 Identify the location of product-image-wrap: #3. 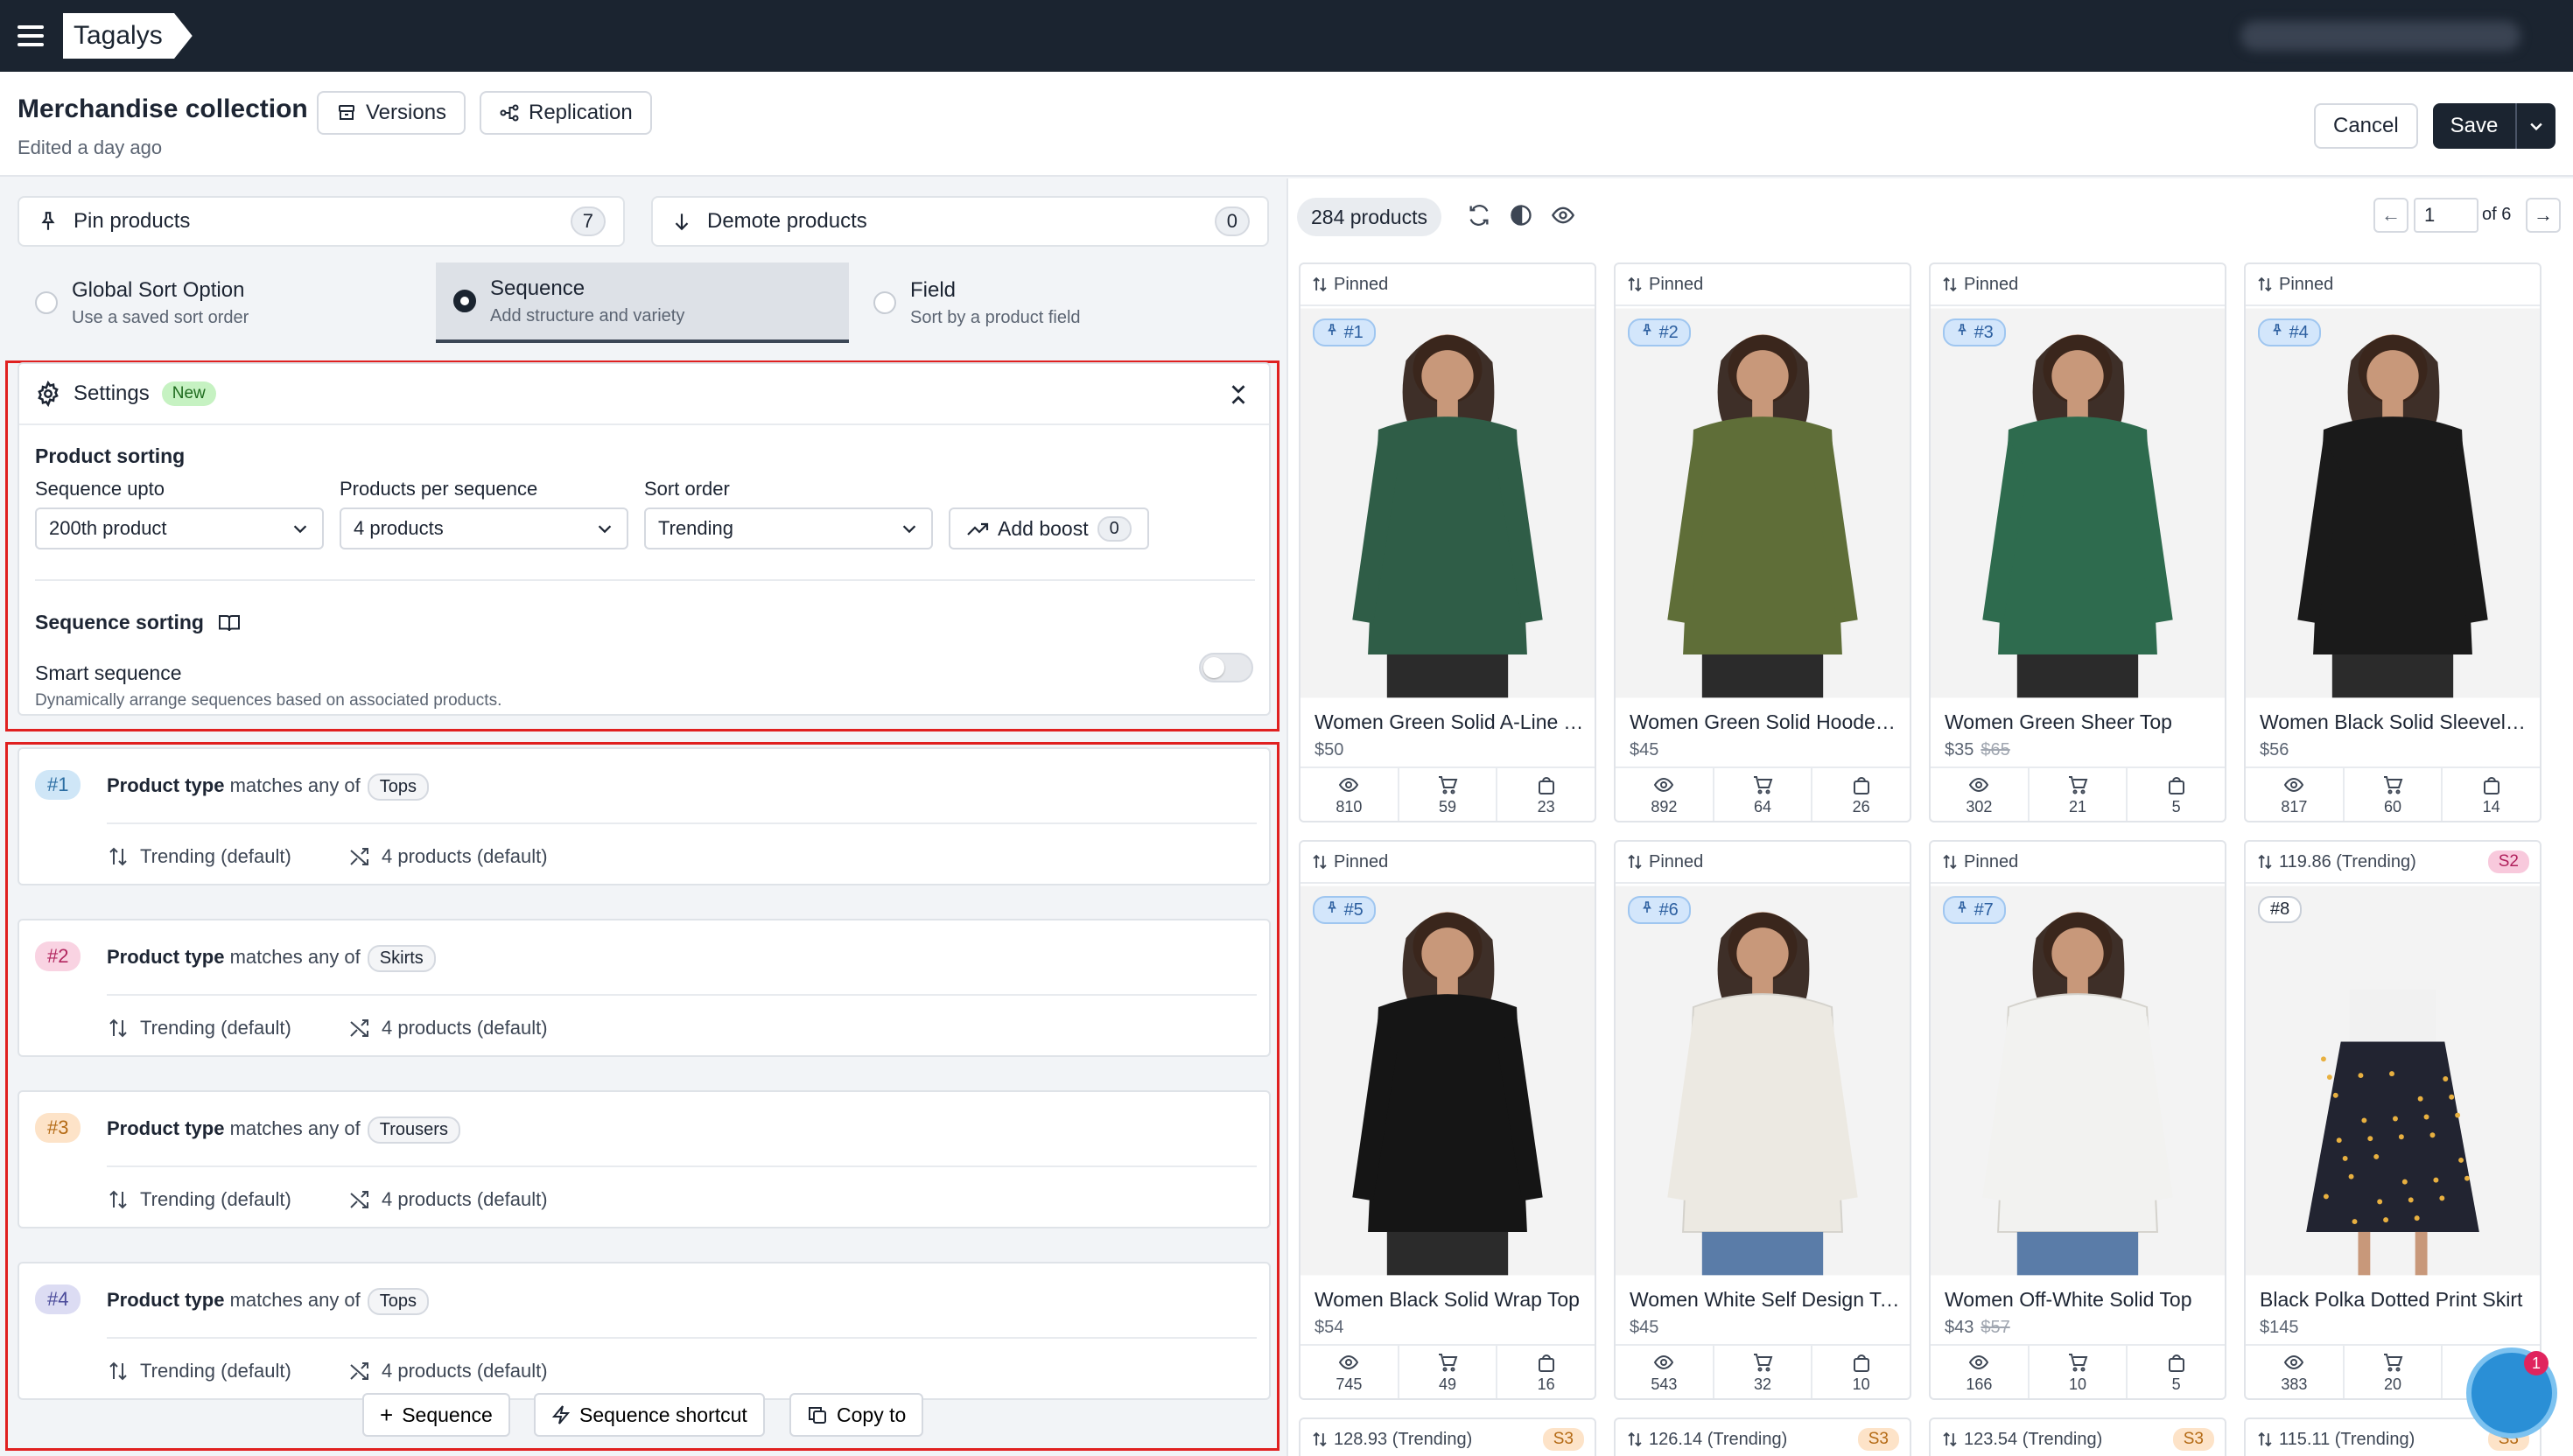
(2078, 503).